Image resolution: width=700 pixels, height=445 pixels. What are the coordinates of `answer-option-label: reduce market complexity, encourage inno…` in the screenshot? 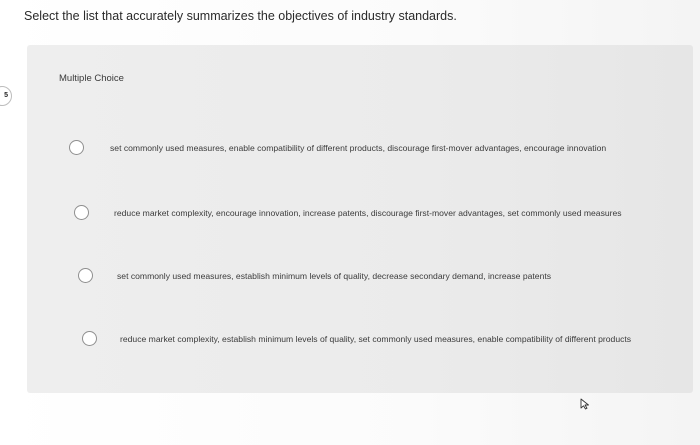 It's located at (368, 212).